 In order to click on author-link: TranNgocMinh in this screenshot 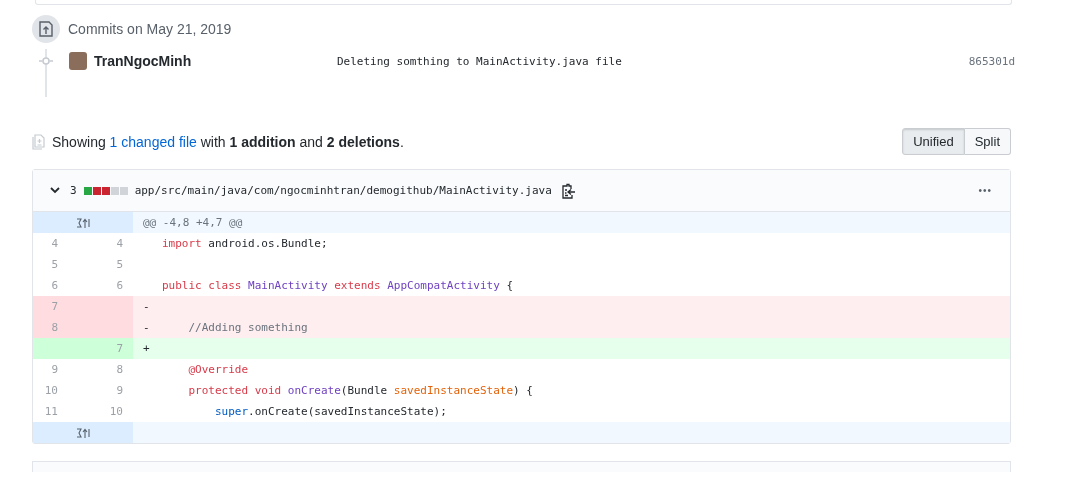, I will do `click(215, 61)`.